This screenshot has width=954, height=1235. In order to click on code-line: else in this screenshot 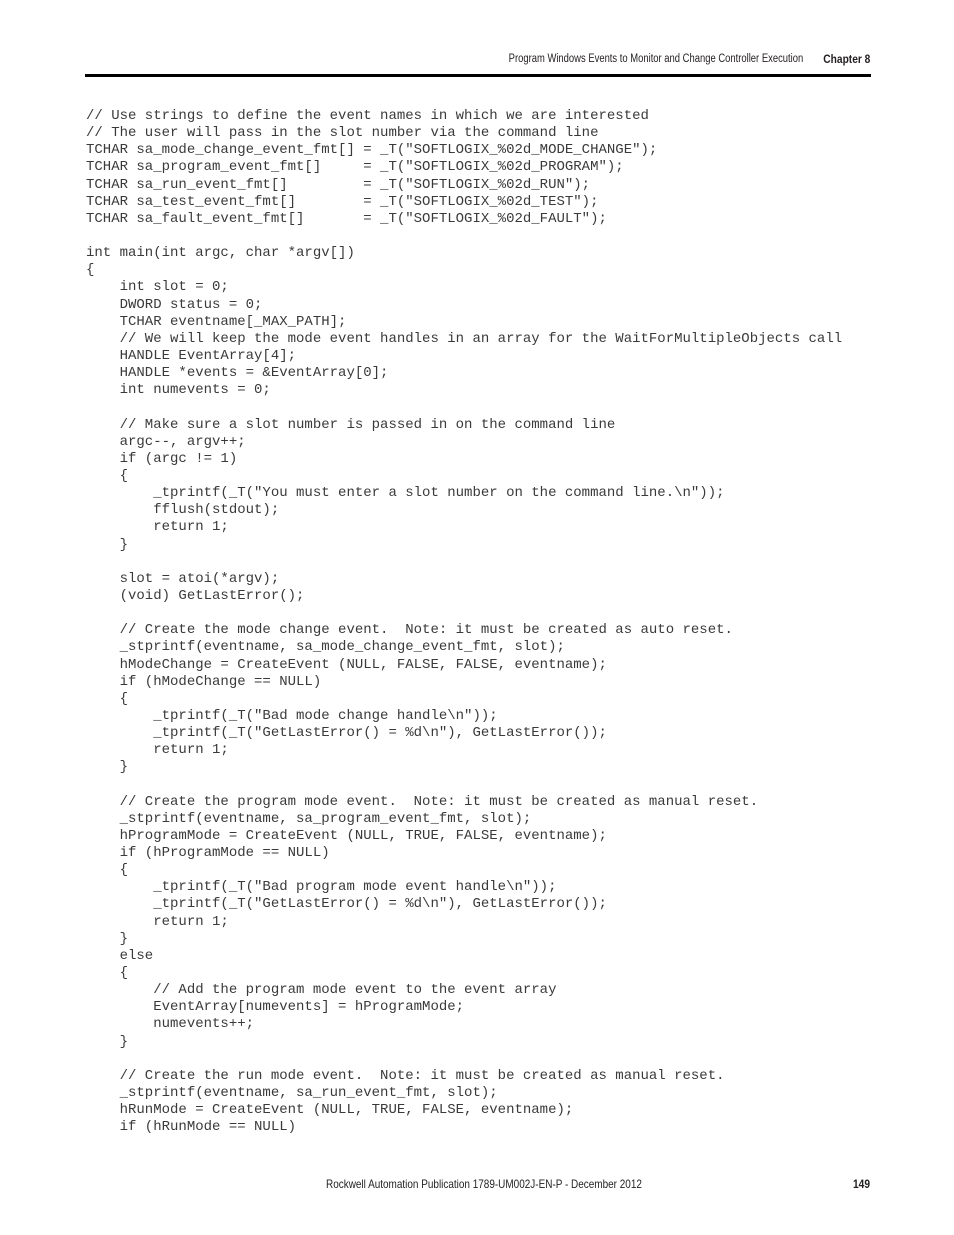, I will do `click(120, 955)`.